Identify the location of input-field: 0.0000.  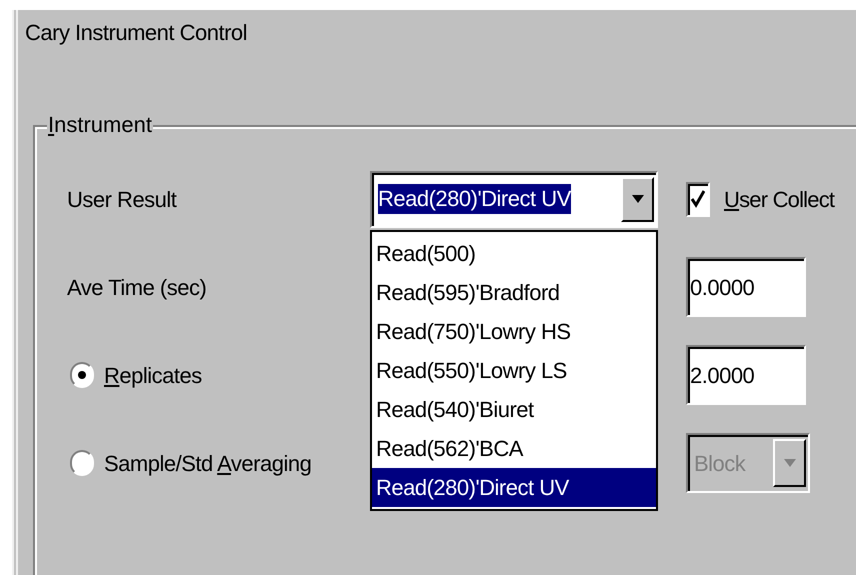
(746, 287).